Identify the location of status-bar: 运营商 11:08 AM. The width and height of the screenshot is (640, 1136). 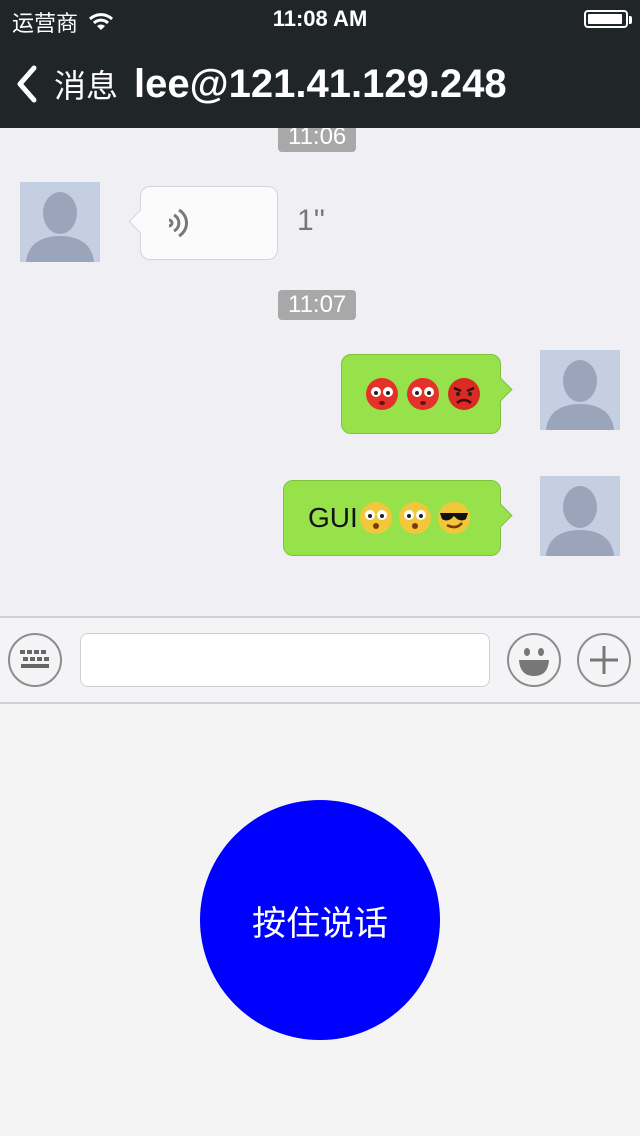
(320, 20).